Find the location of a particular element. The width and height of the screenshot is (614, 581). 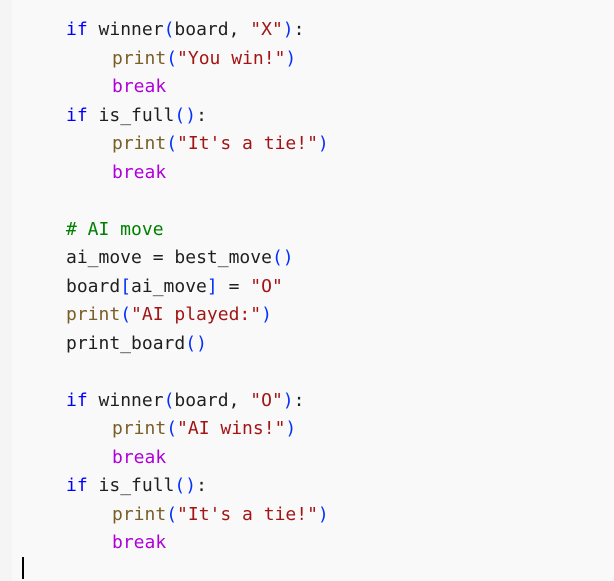

code-line-11: print("AI played:") is located at coordinates (197, 315).